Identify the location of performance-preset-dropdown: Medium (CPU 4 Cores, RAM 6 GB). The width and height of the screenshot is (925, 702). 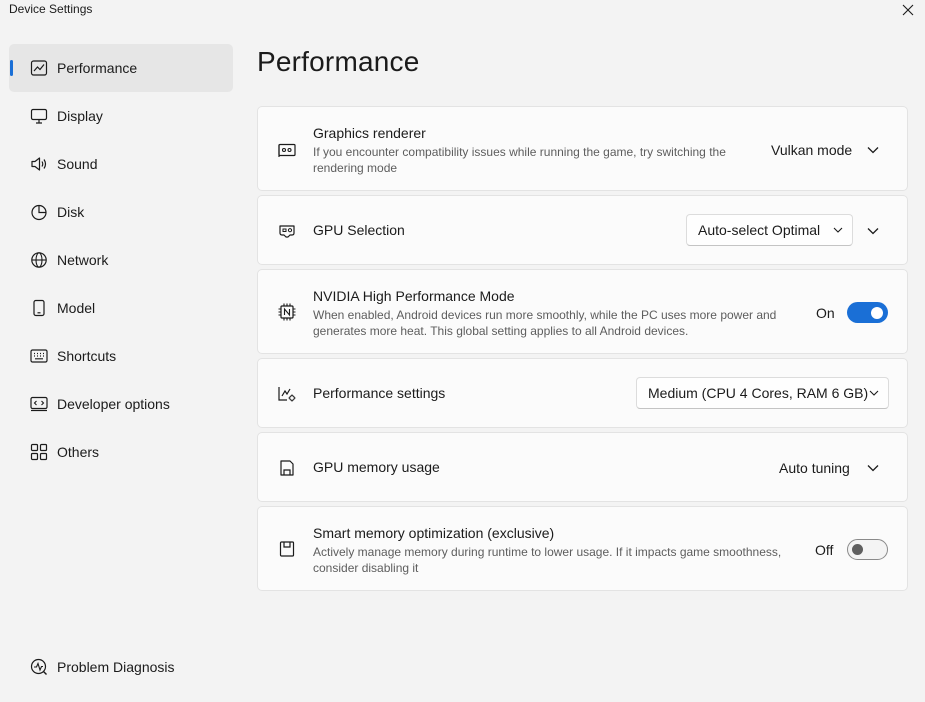
(762, 393).